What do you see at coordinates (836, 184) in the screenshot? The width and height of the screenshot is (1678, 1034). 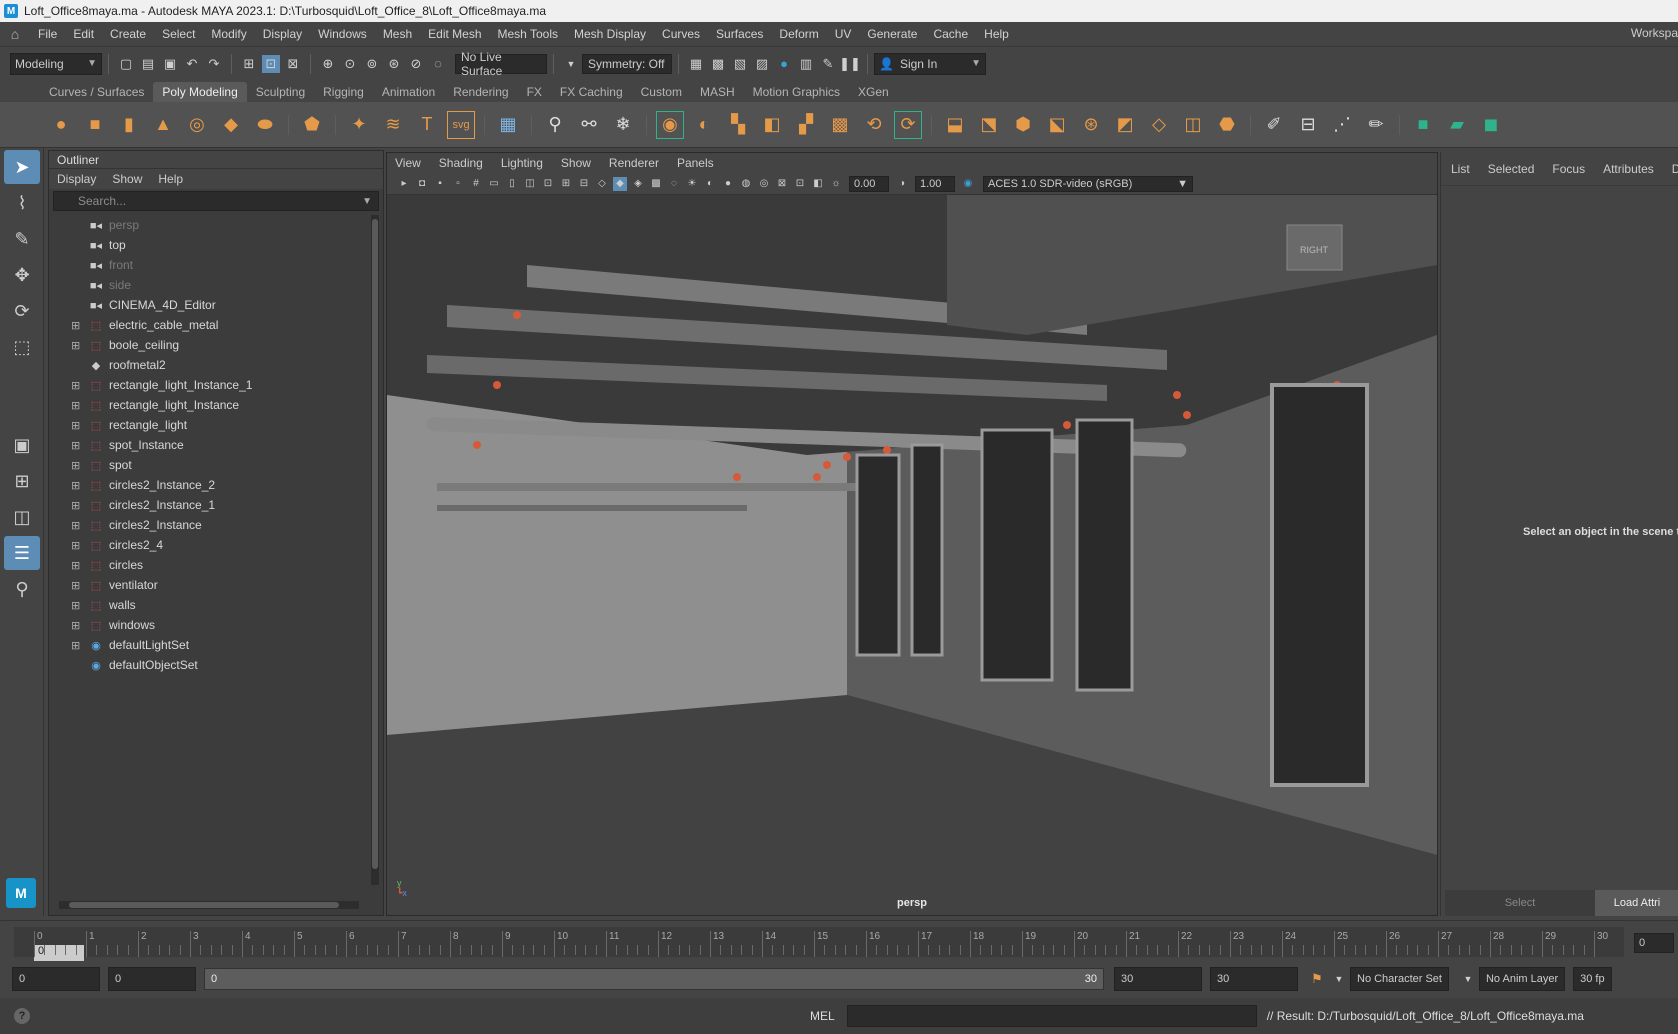 I see `exposure-icon: ☼` at bounding box center [836, 184].